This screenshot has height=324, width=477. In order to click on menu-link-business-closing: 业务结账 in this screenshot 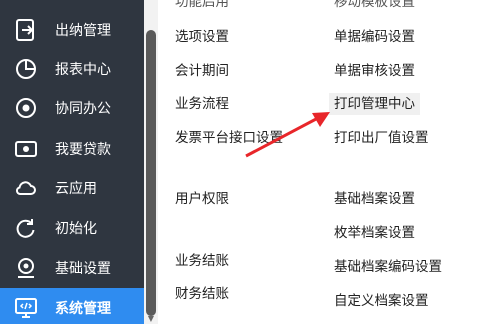, I will do `click(202, 261)`.